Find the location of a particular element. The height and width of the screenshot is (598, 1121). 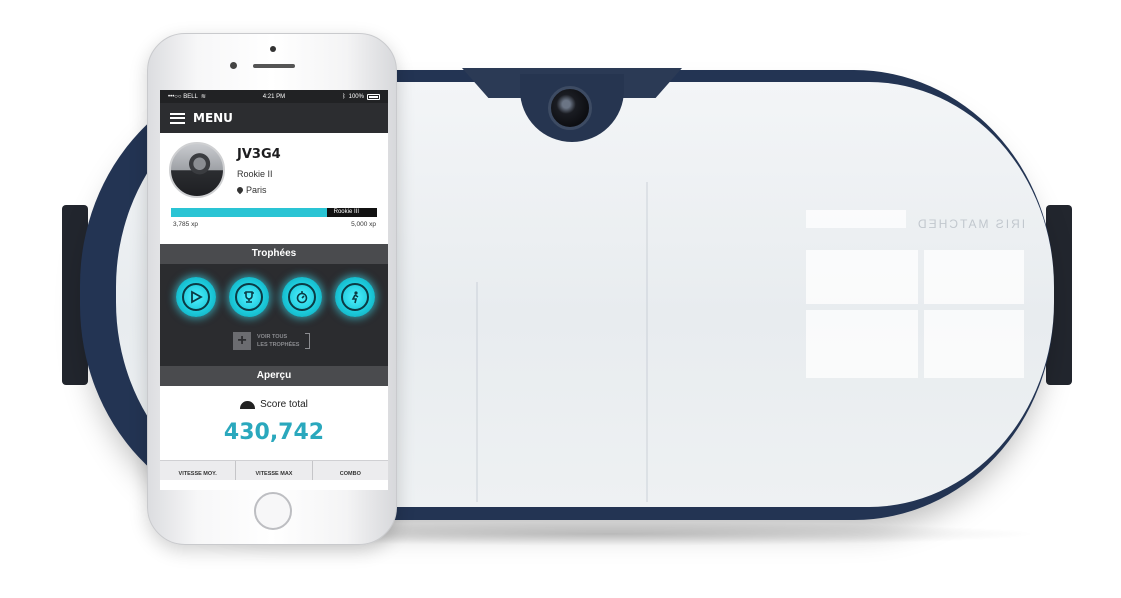

stat-combo: COMBO is located at coordinates (350, 470).